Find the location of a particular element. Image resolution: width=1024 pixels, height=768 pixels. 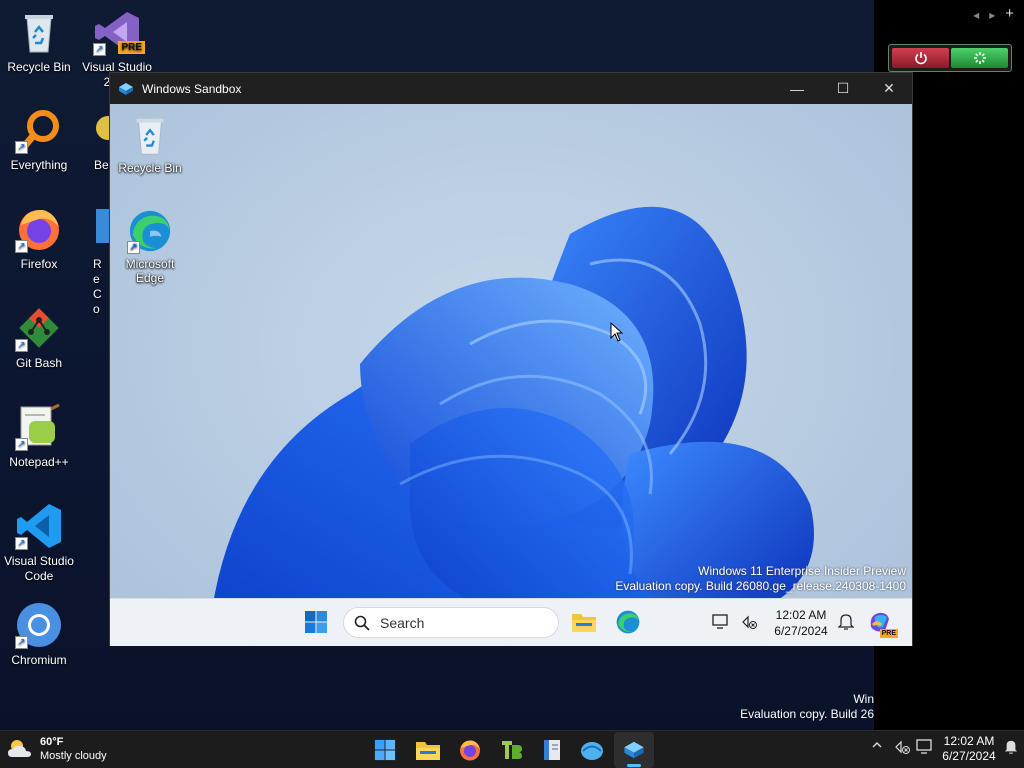

desktop-icon-partial: Be is located at coordinates (94, 139).